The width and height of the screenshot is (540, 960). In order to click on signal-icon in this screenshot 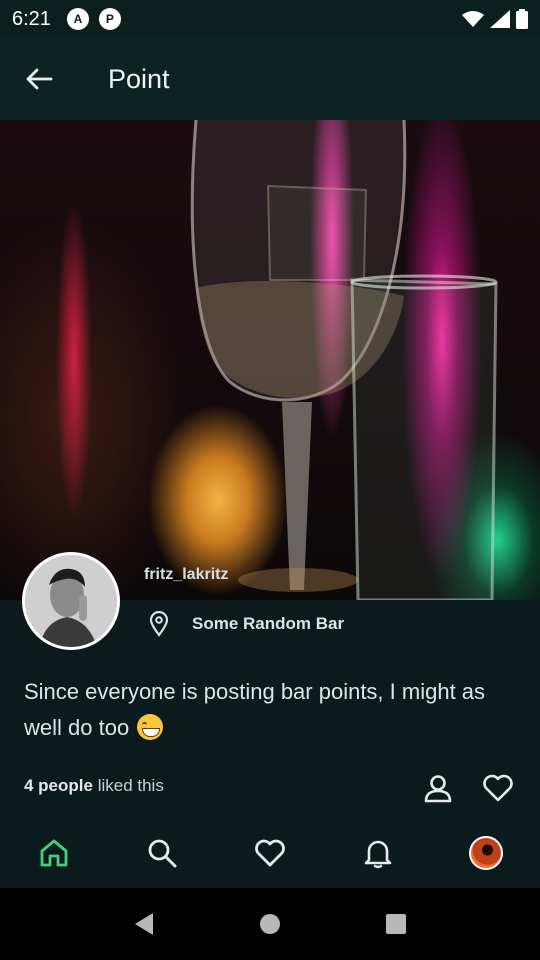, I will do `click(500, 19)`.